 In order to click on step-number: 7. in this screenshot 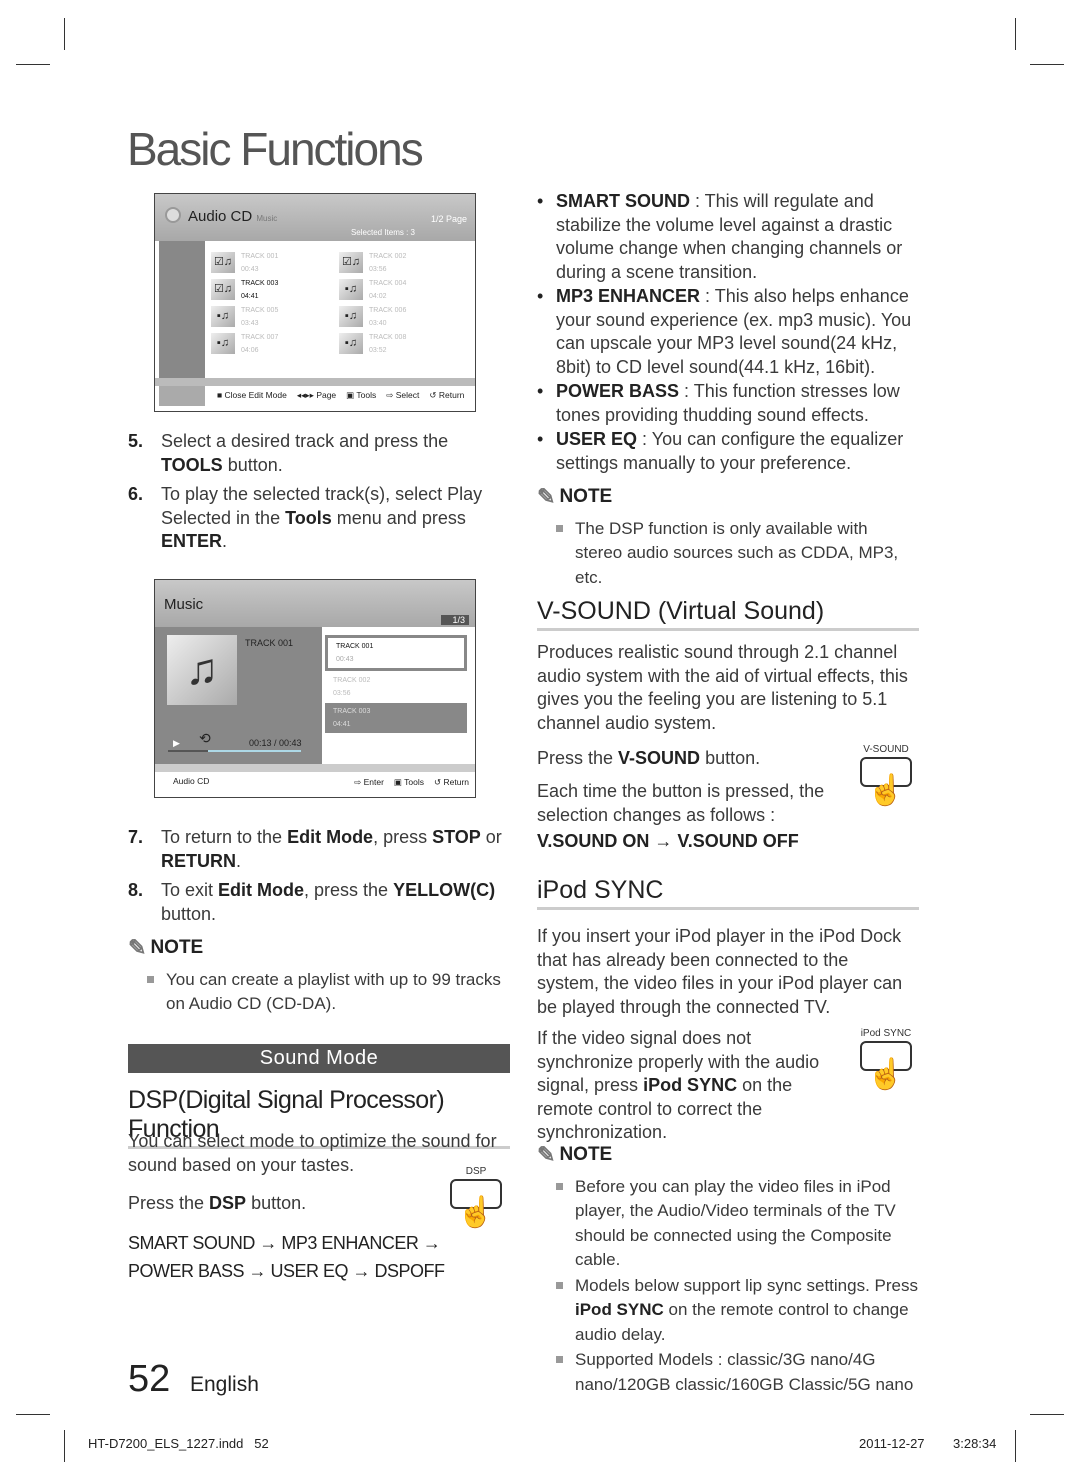, I will do `click(136, 837)`.